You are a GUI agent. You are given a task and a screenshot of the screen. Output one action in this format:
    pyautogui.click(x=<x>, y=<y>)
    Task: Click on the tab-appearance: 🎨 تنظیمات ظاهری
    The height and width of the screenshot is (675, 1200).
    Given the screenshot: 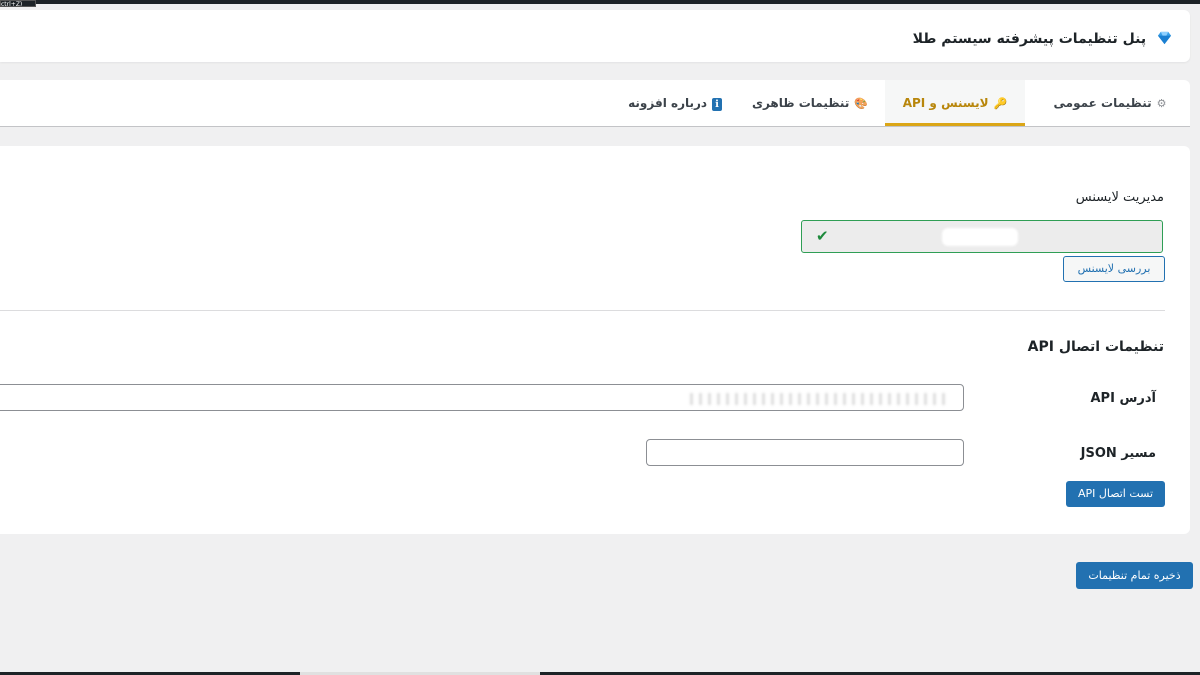 What is the action you would take?
    pyautogui.click(x=810, y=103)
    